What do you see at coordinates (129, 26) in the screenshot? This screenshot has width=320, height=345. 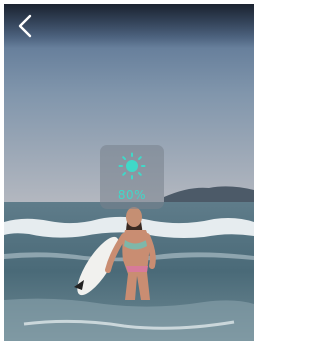 I see `top-bar` at bounding box center [129, 26].